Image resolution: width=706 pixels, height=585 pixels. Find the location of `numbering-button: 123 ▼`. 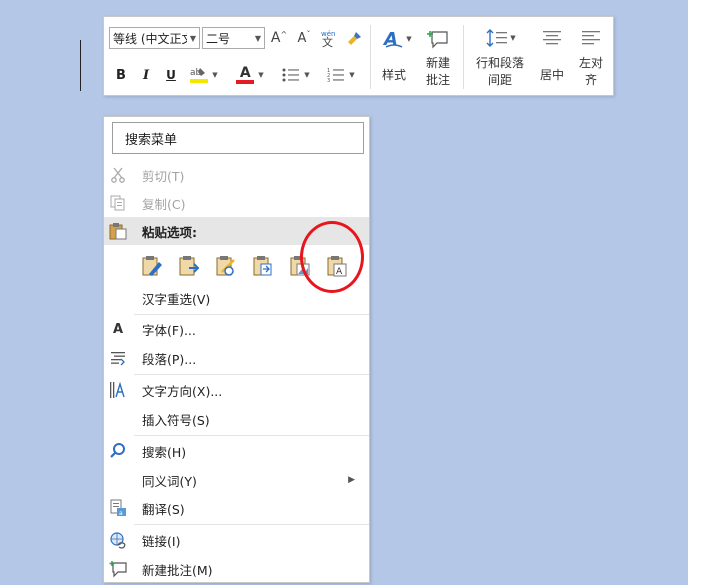

numbering-button: 123 ▼ is located at coordinates (341, 75).